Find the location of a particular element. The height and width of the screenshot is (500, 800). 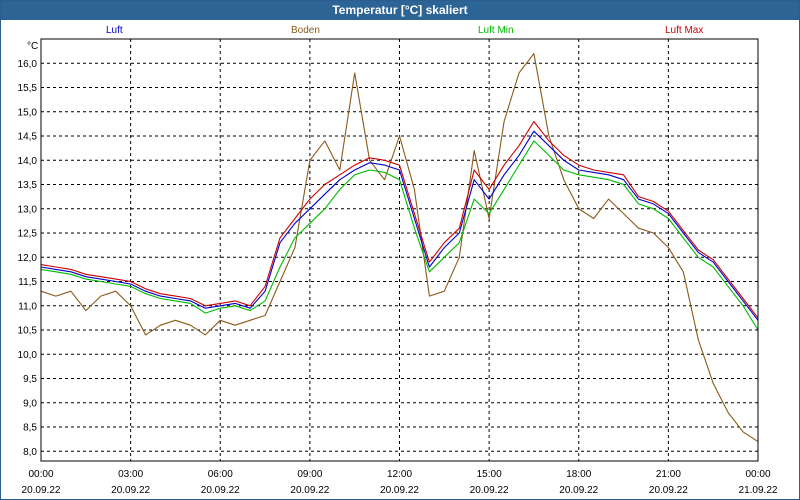

y-tick-label: 8,0 is located at coordinates (30, 452).